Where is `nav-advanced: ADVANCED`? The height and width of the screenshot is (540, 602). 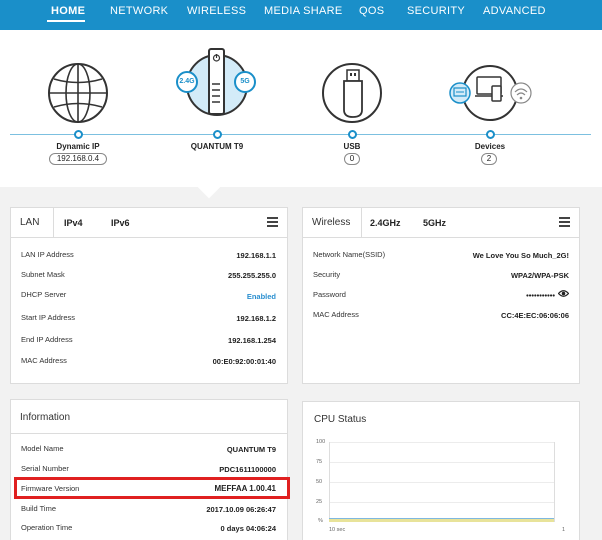 nav-advanced: ADVANCED is located at coordinates (514, 11).